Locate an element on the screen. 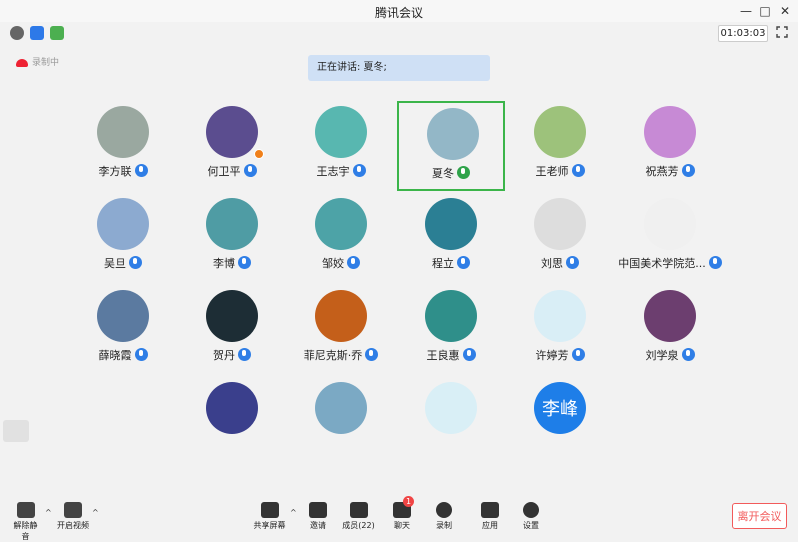 This screenshot has width=798, height=542. participant-tile: 何卫平 is located at coordinates (232, 146).